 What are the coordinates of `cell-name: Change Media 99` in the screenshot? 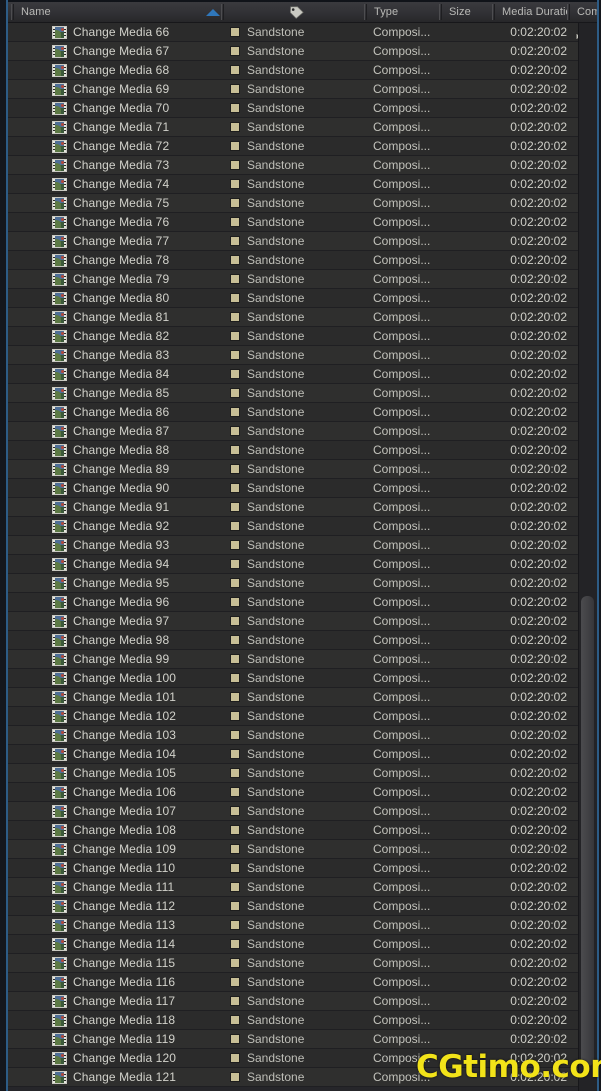 It's located at (136, 659).